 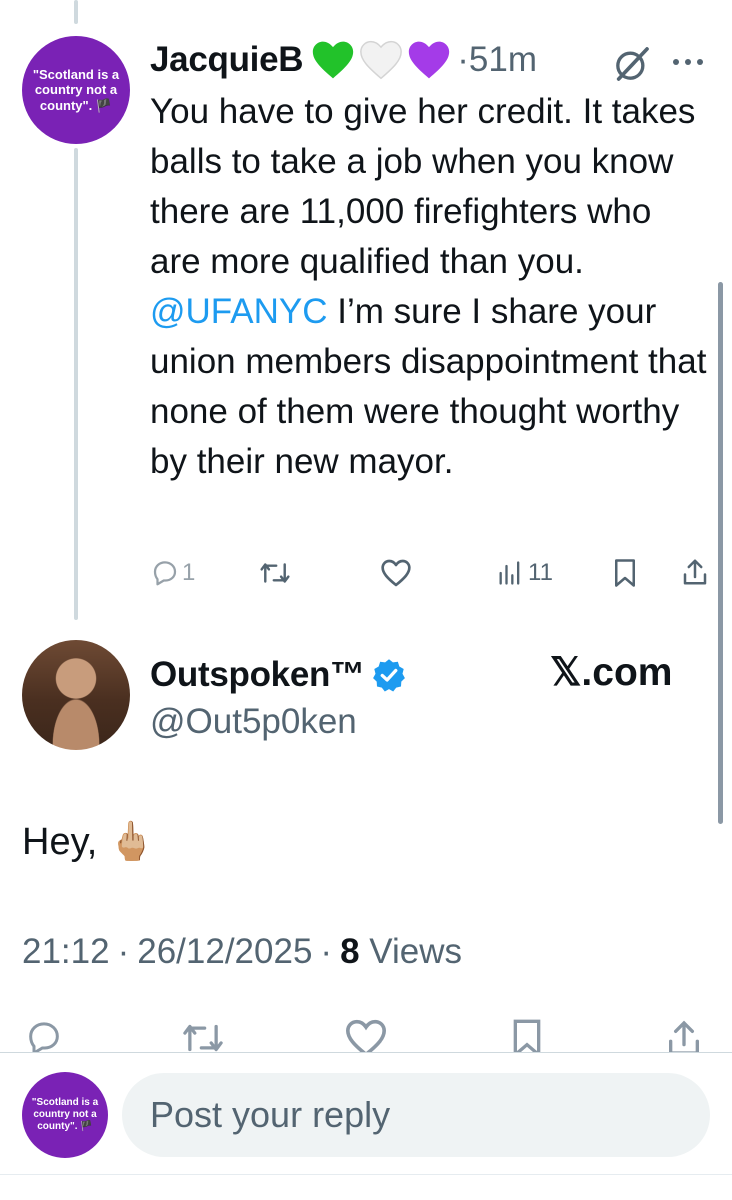 I want to click on views-button: 11, so click(x=524, y=573).